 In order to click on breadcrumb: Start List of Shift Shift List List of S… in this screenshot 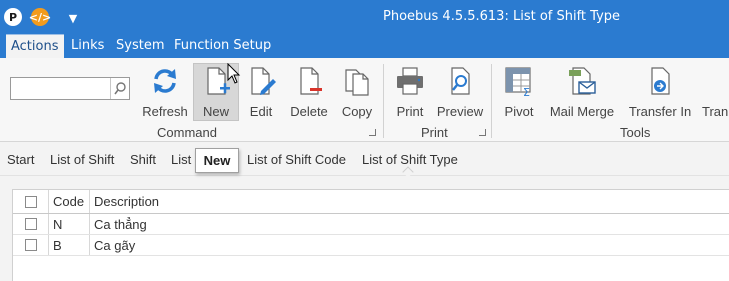, I will do `click(364, 159)`.